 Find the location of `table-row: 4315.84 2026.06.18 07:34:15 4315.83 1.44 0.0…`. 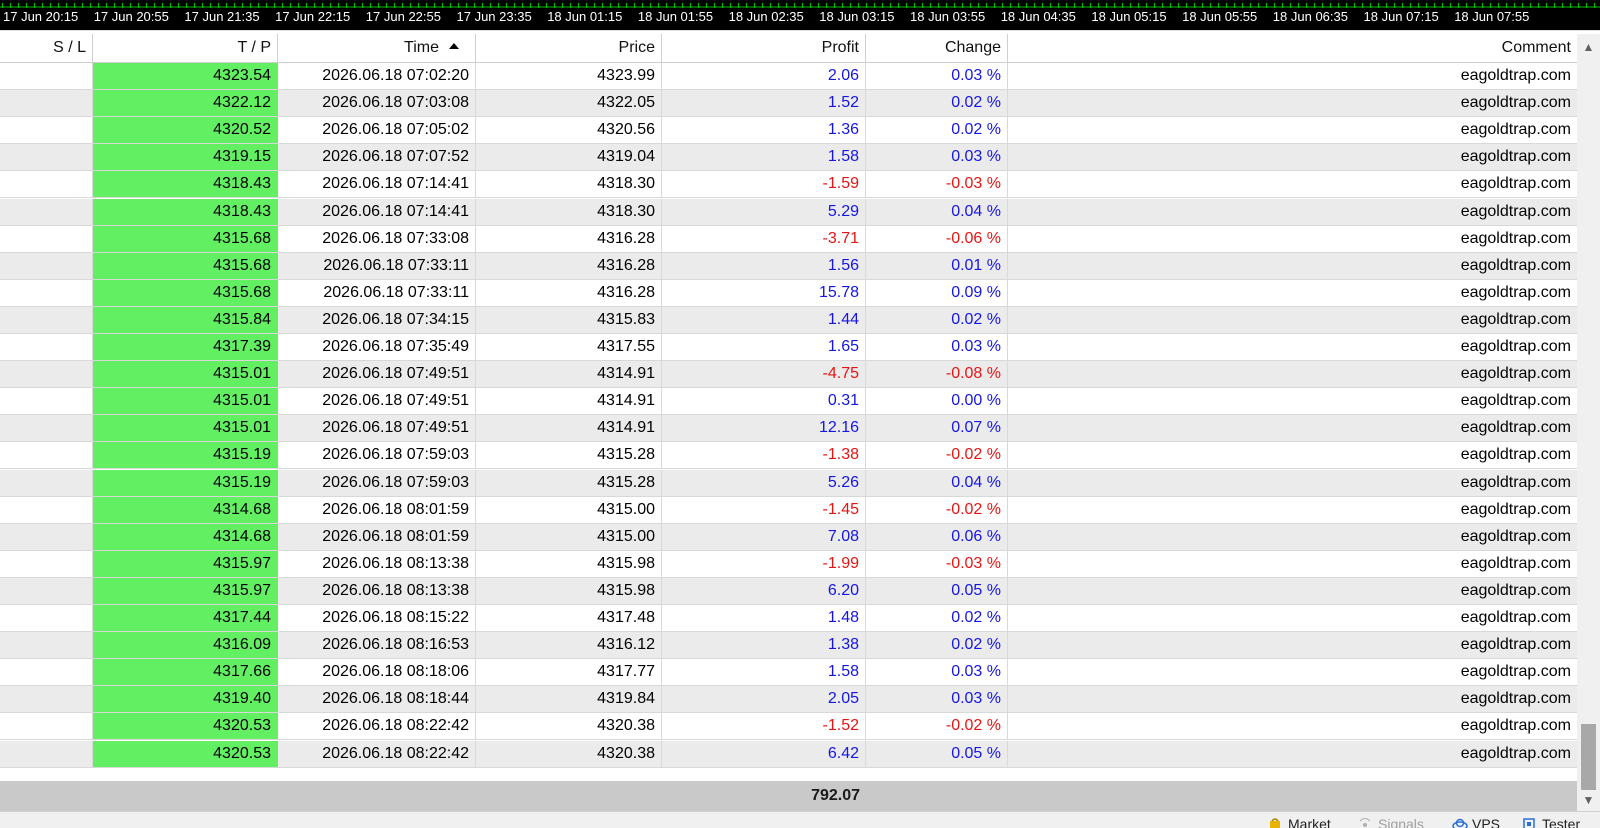

table-row: 4315.84 2026.06.18 07:34:15 4315.83 1.44 0.0… is located at coordinates (788, 320).